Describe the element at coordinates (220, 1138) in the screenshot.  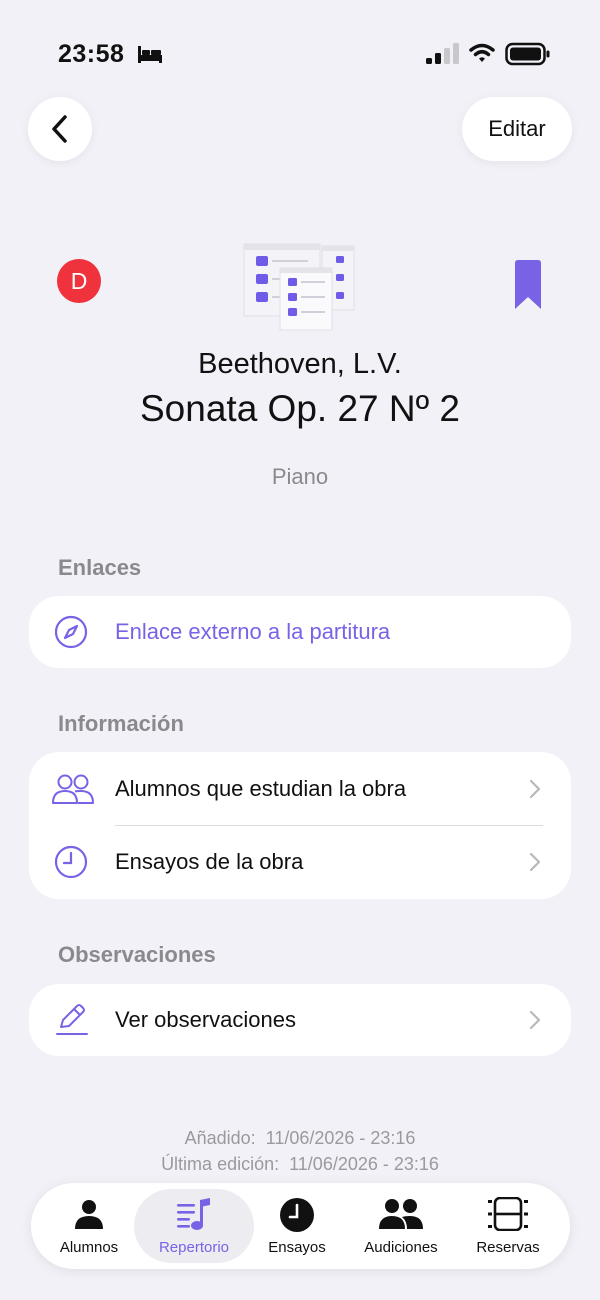
I see `added-label: Añadido:` at that location.